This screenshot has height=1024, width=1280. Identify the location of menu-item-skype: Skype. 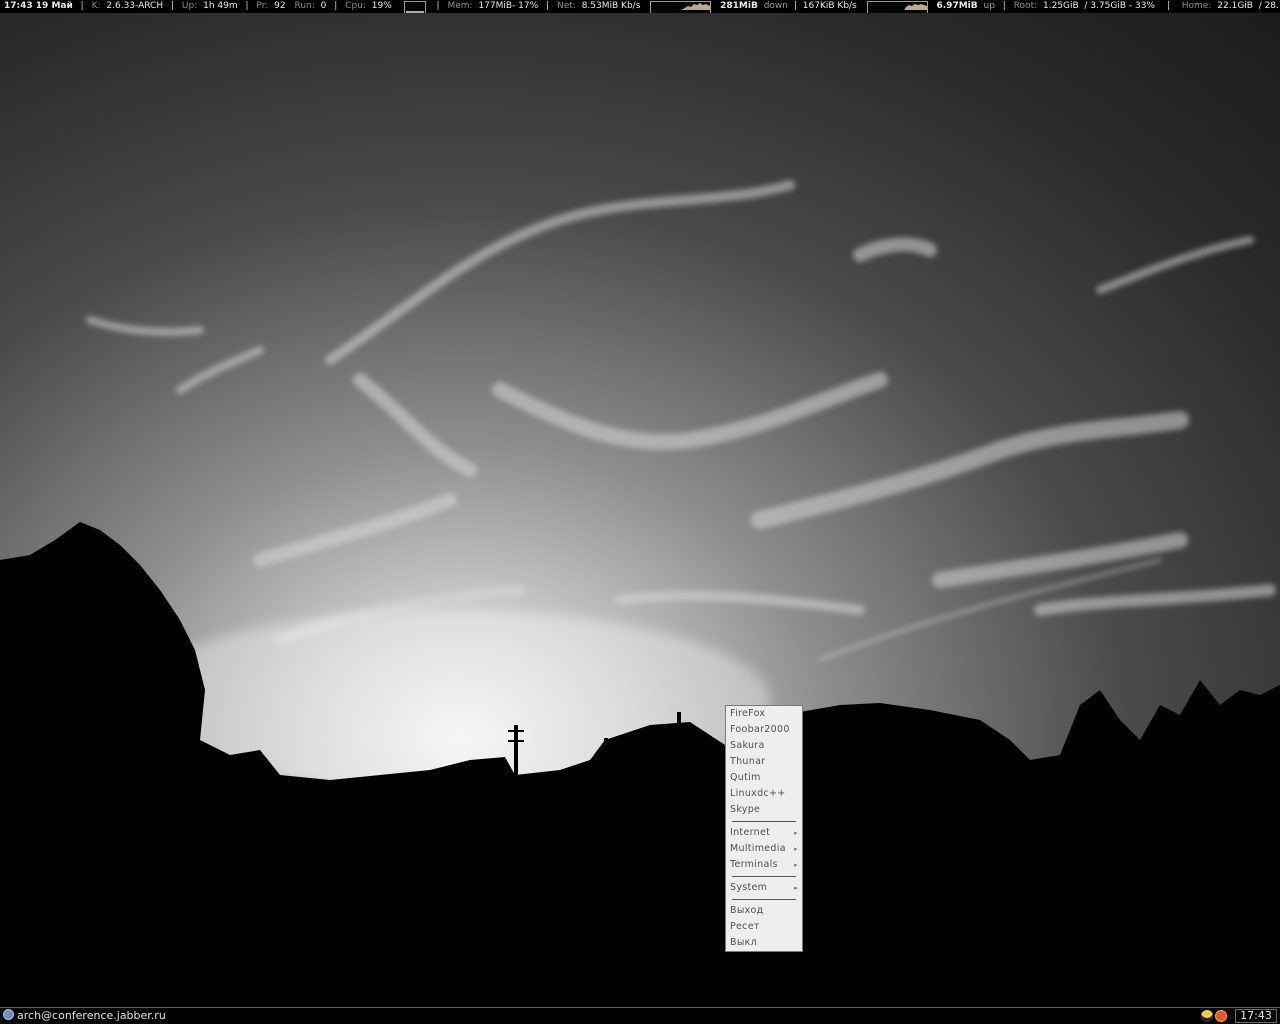
(764, 810).